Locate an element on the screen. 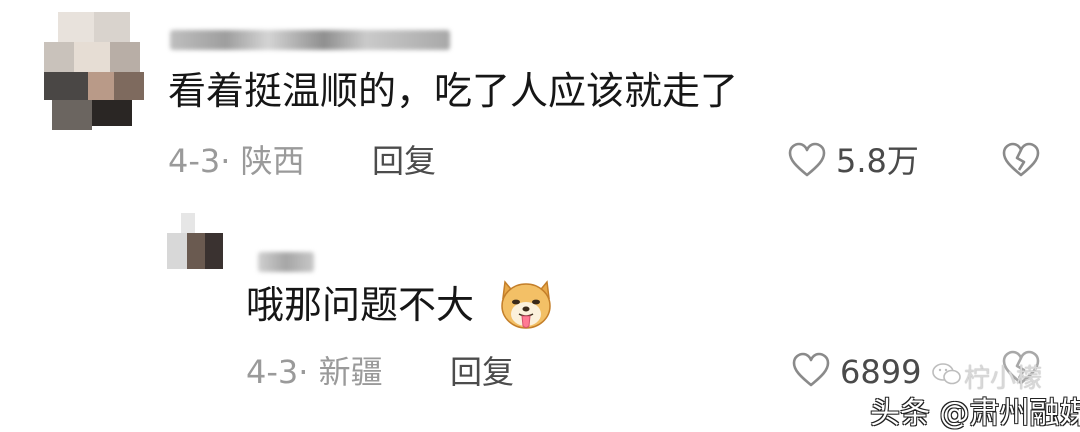  like-count: 6899 is located at coordinates (881, 372).